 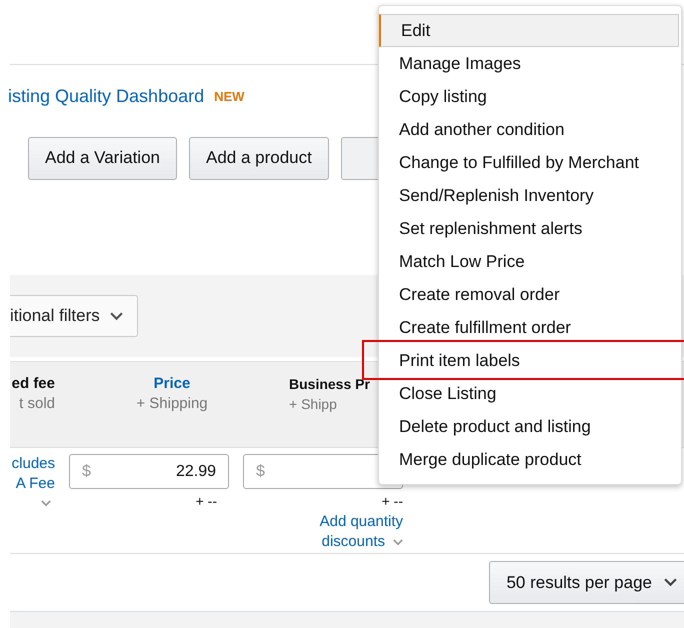 I want to click on dashboard-link: isting Quality Dashboard, so click(x=106, y=96).